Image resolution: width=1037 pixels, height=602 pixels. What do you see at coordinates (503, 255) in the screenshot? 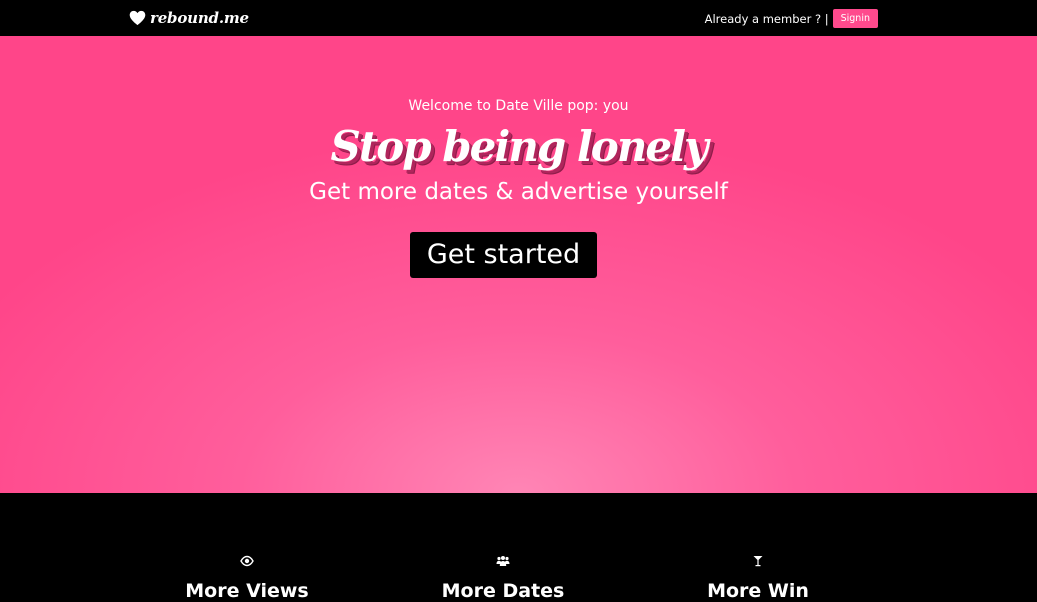
I see `get-started-button: Get started` at bounding box center [503, 255].